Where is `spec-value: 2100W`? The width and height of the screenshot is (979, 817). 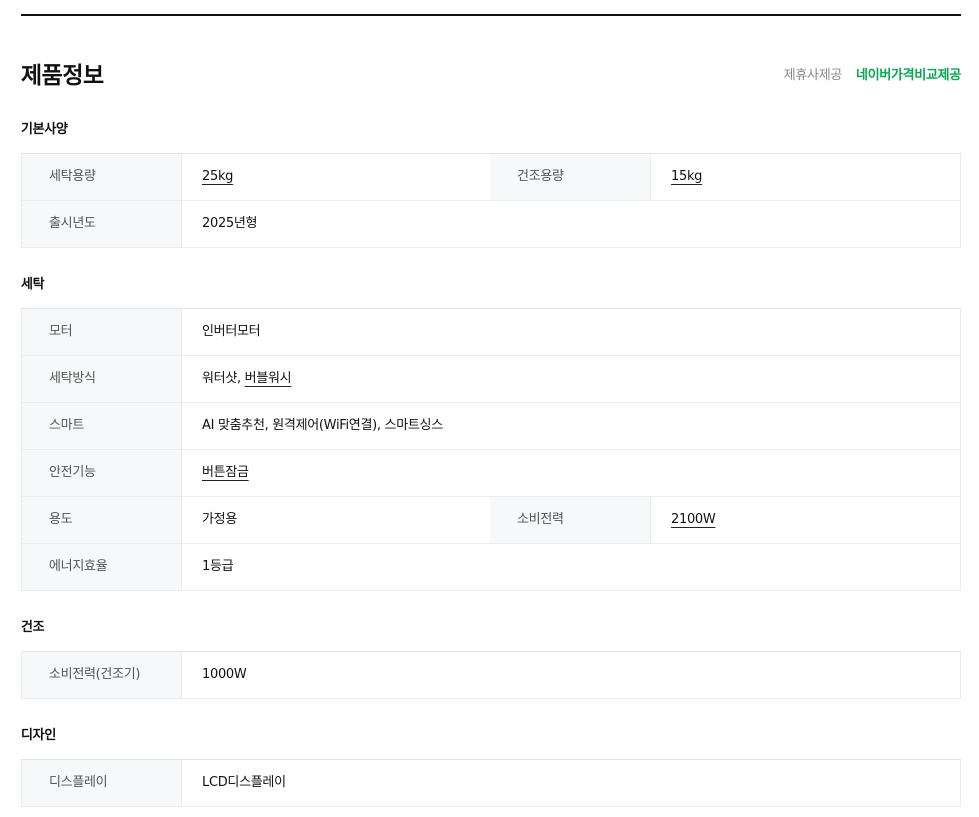 spec-value: 2100W is located at coordinates (683, 520).